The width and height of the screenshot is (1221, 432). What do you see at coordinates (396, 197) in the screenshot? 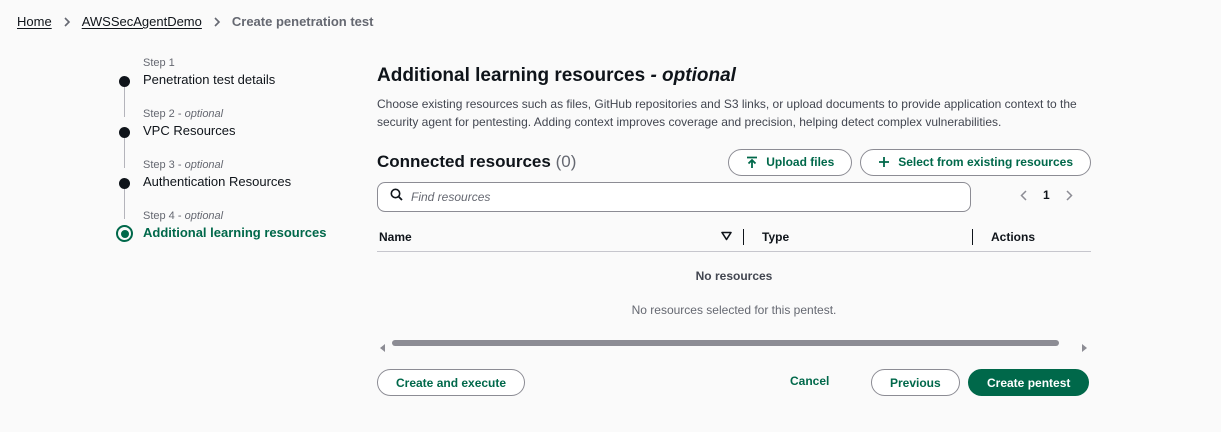
I see `search-icon` at bounding box center [396, 197].